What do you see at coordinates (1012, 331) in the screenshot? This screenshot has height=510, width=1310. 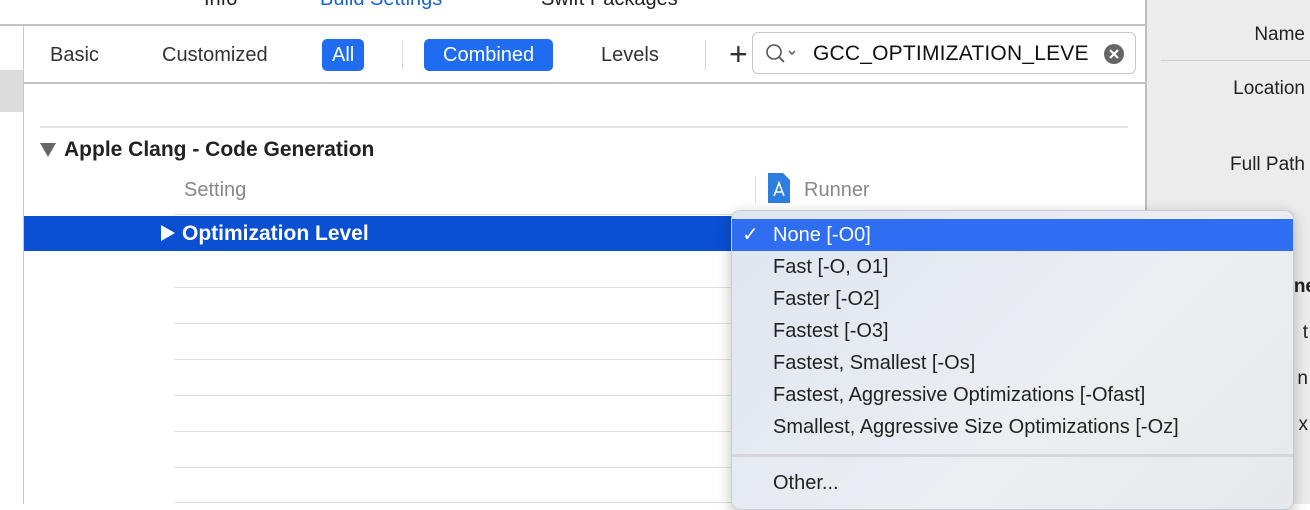 I see `menu-item-fastest: Fastest [-O3]` at bounding box center [1012, 331].